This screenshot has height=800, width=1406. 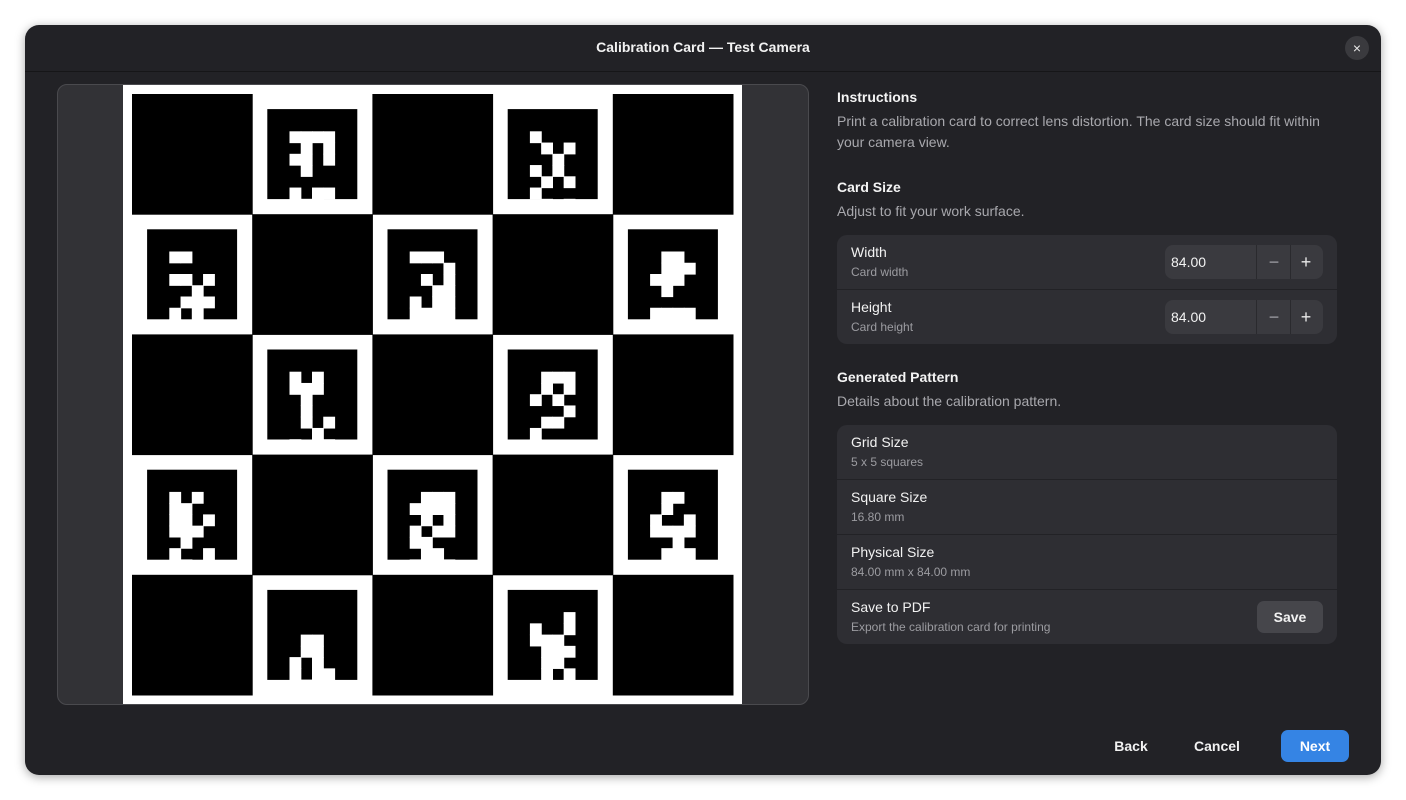 What do you see at coordinates (871, 307) in the screenshot?
I see `height-label: Height` at bounding box center [871, 307].